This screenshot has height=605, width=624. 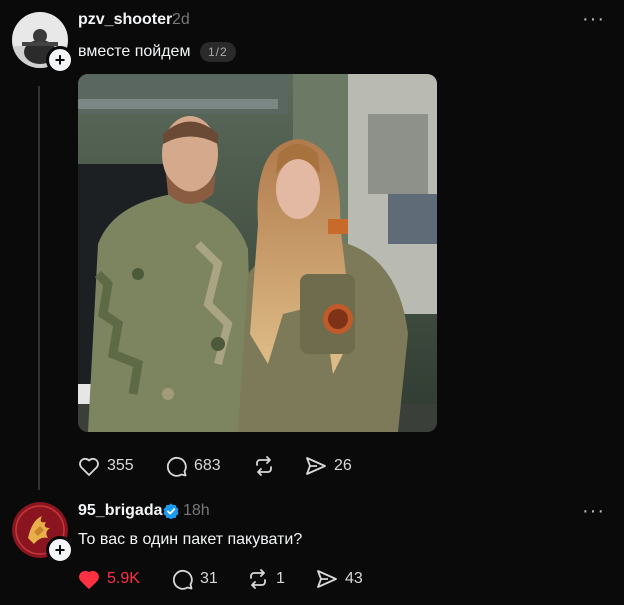 What do you see at coordinates (339, 579) in the screenshot?
I see `share-button: 43` at bounding box center [339, 579].